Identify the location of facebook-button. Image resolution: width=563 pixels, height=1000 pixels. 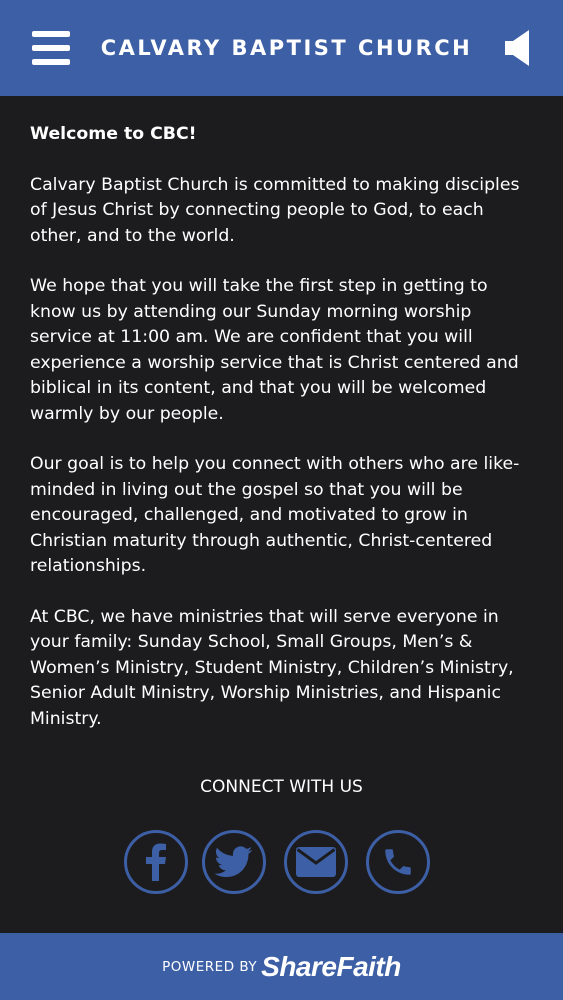
(156, 862).